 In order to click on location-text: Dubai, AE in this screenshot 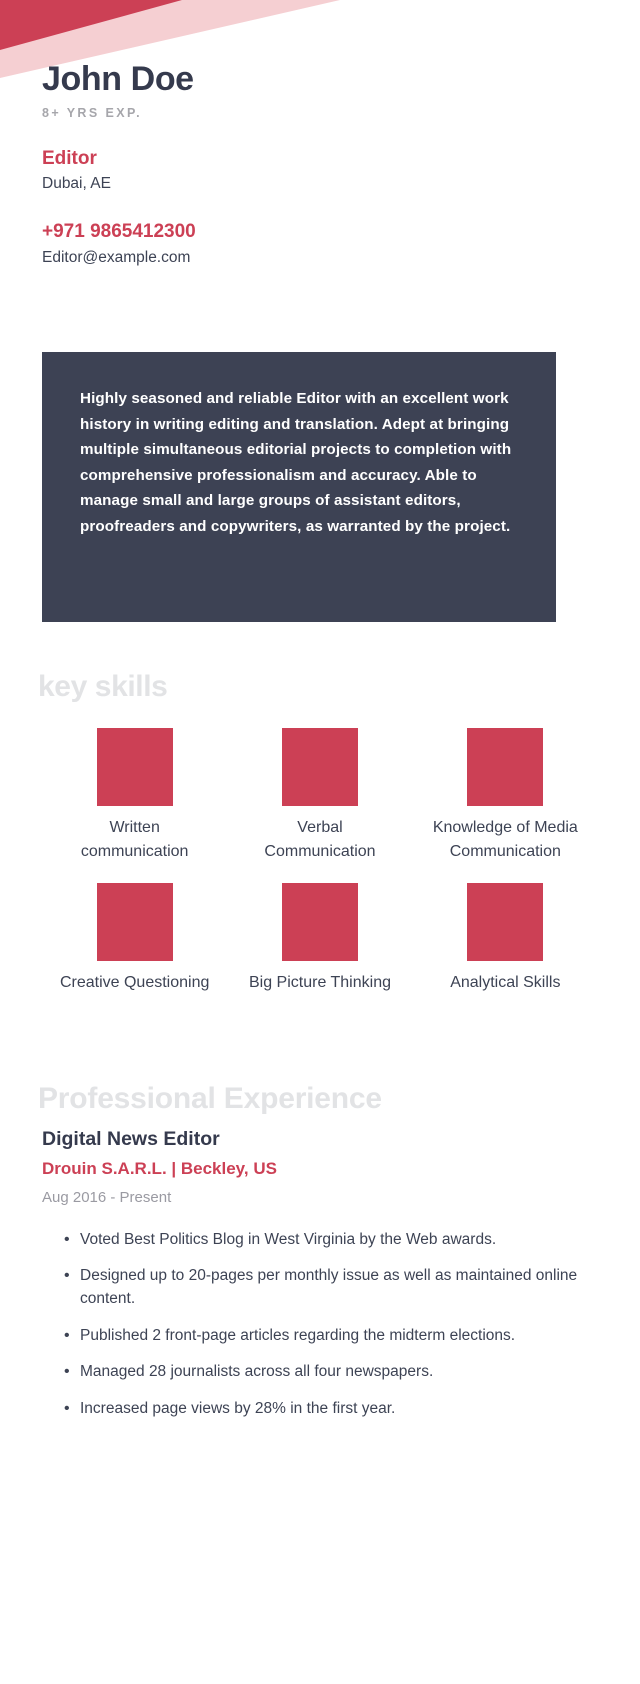, I will do `click(76, 183)`.